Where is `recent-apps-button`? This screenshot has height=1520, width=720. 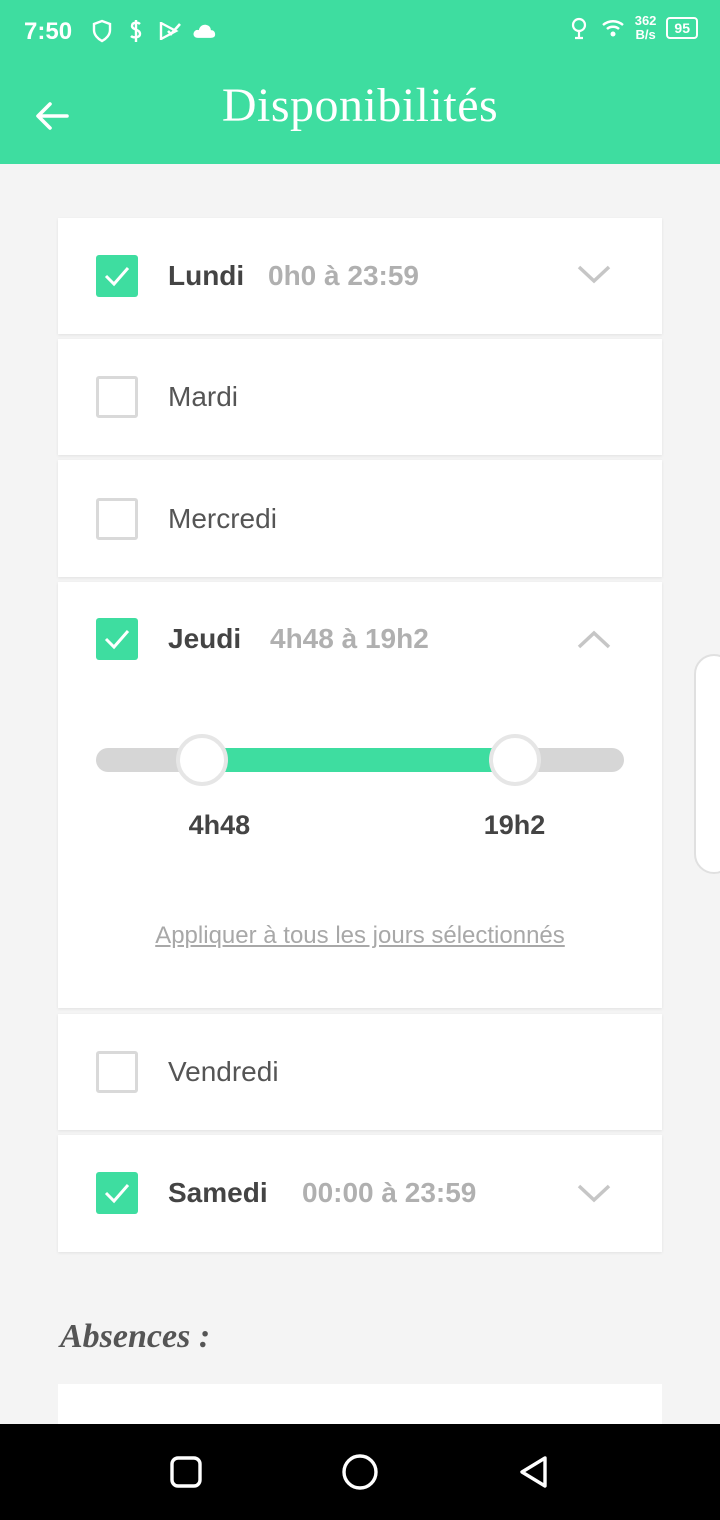
recent-apps-button is located at coordinates (186, 1472).